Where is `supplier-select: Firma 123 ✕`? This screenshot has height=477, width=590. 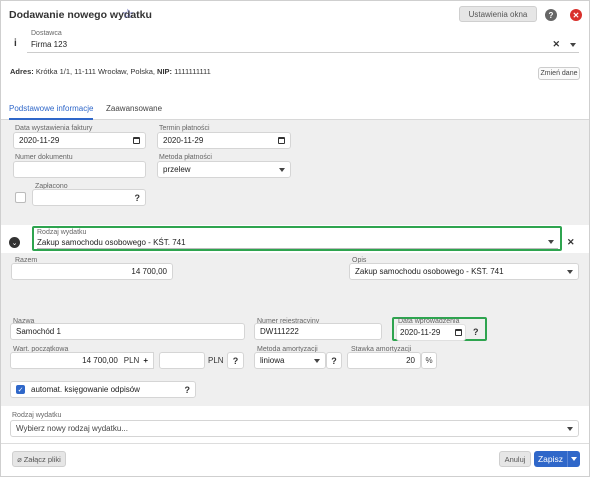
supplier-select: Firma 123 ✕ is located at coordinates (303, 45).